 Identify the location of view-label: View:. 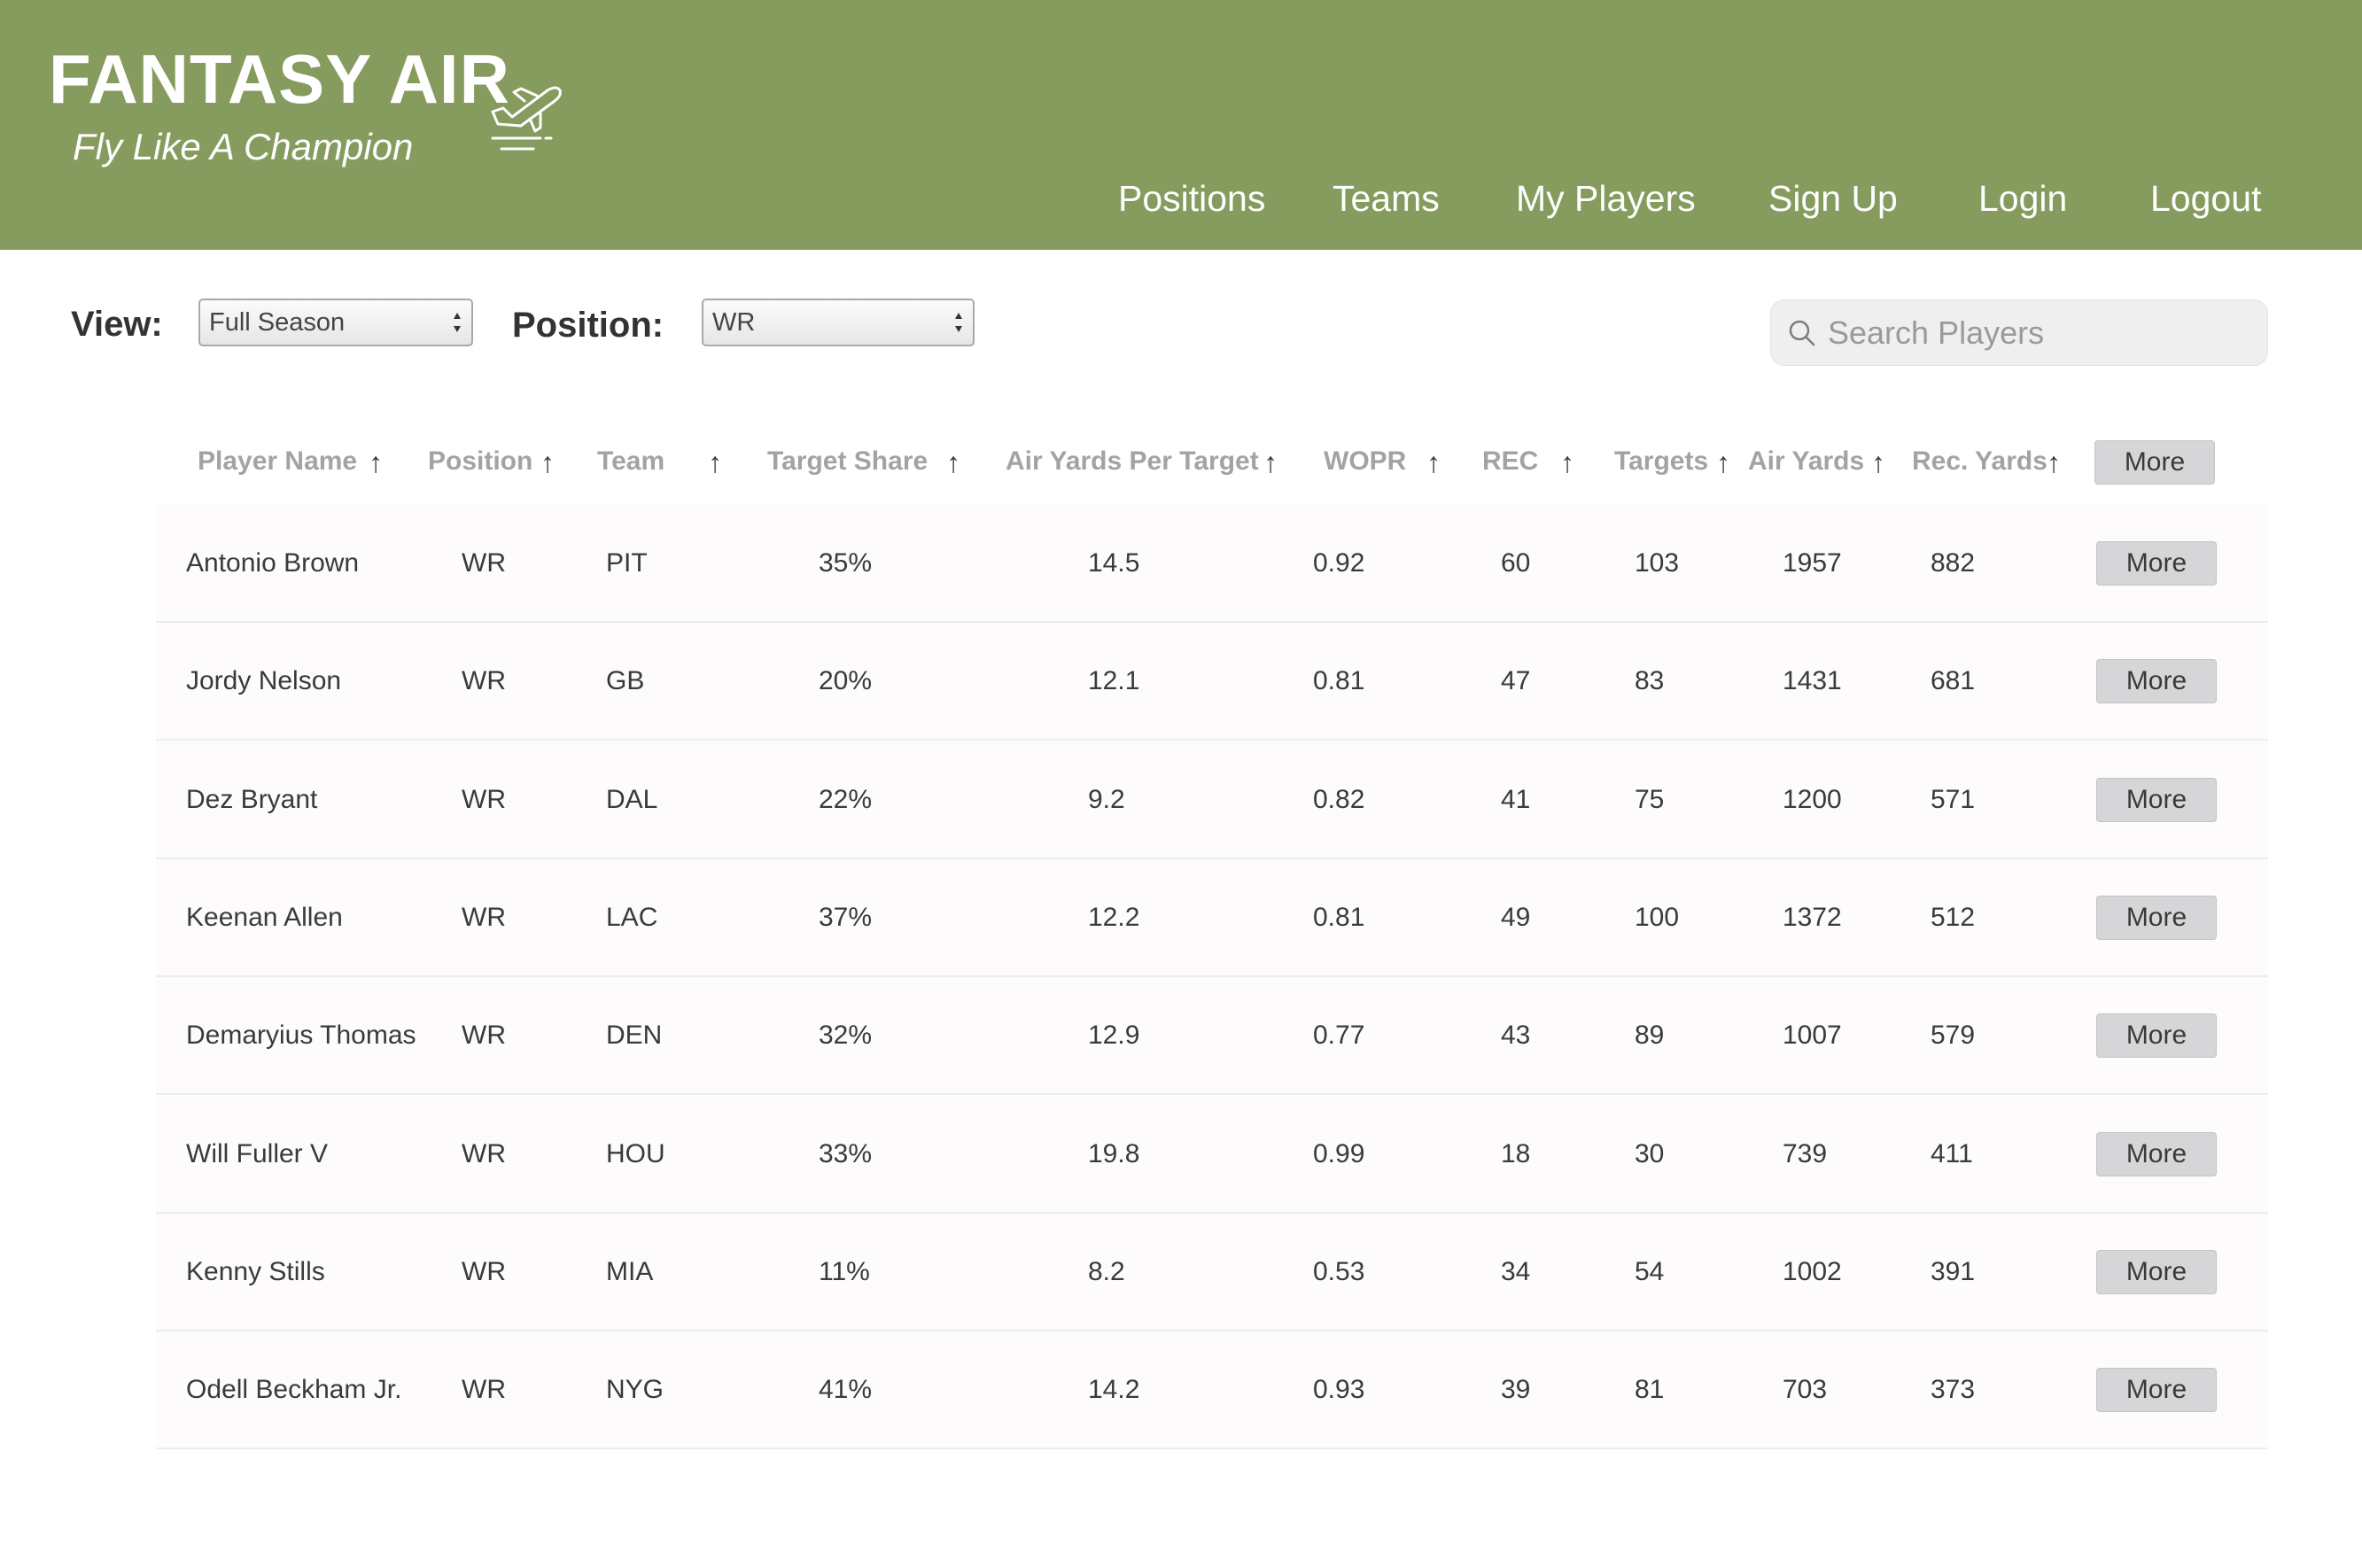
(117, 324).